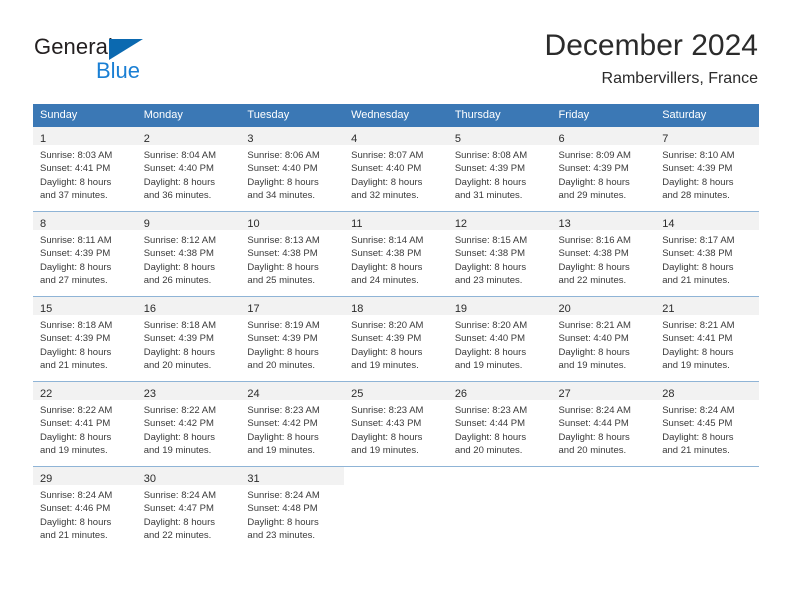 This screenshot has height=612, width=792. What do you see at coordinates (707, 306) in the screenshot?
I see `day-number-band: 21` at bounding box center [707, 306].